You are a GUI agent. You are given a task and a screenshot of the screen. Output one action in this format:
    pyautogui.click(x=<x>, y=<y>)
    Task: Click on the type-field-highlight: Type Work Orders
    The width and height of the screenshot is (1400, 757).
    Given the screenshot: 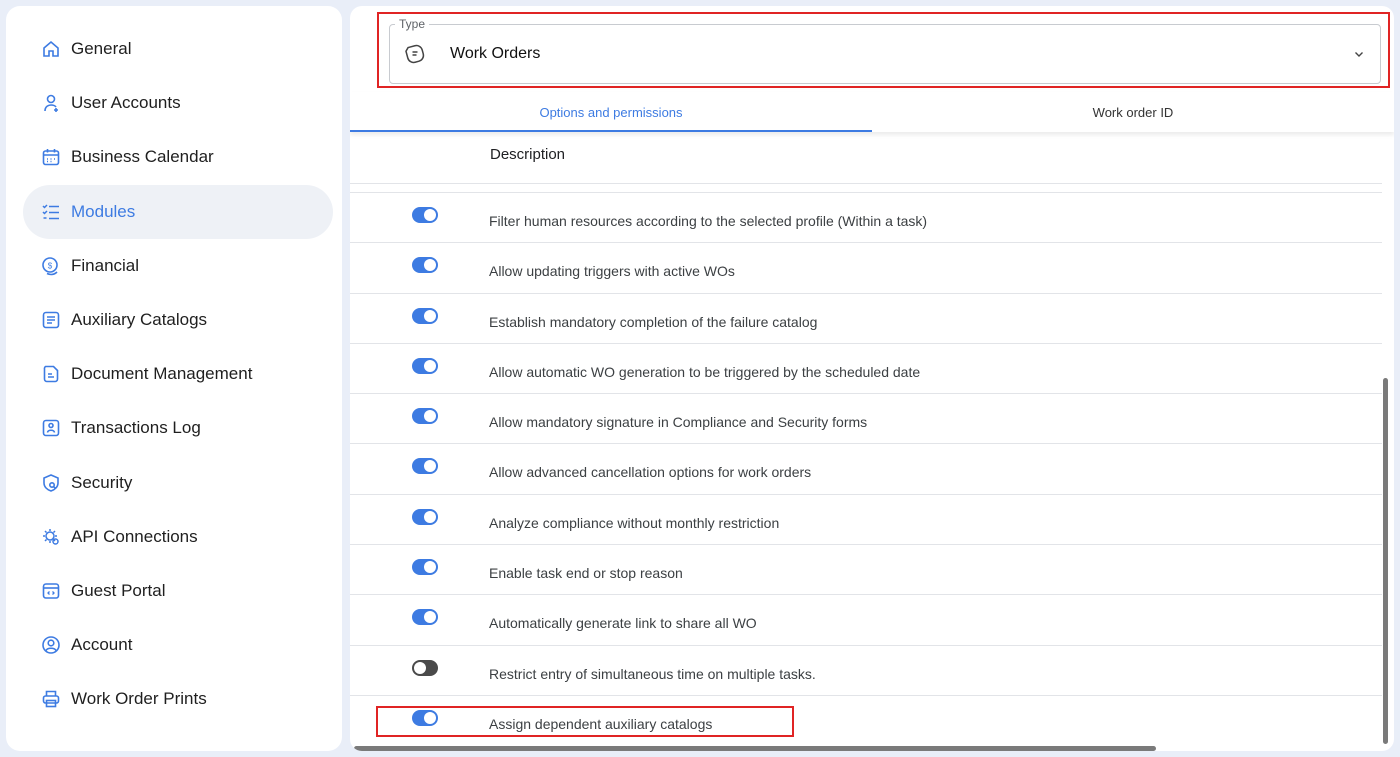 What is the action you would take?
    pyautogui.click(x=883, y=50)
    